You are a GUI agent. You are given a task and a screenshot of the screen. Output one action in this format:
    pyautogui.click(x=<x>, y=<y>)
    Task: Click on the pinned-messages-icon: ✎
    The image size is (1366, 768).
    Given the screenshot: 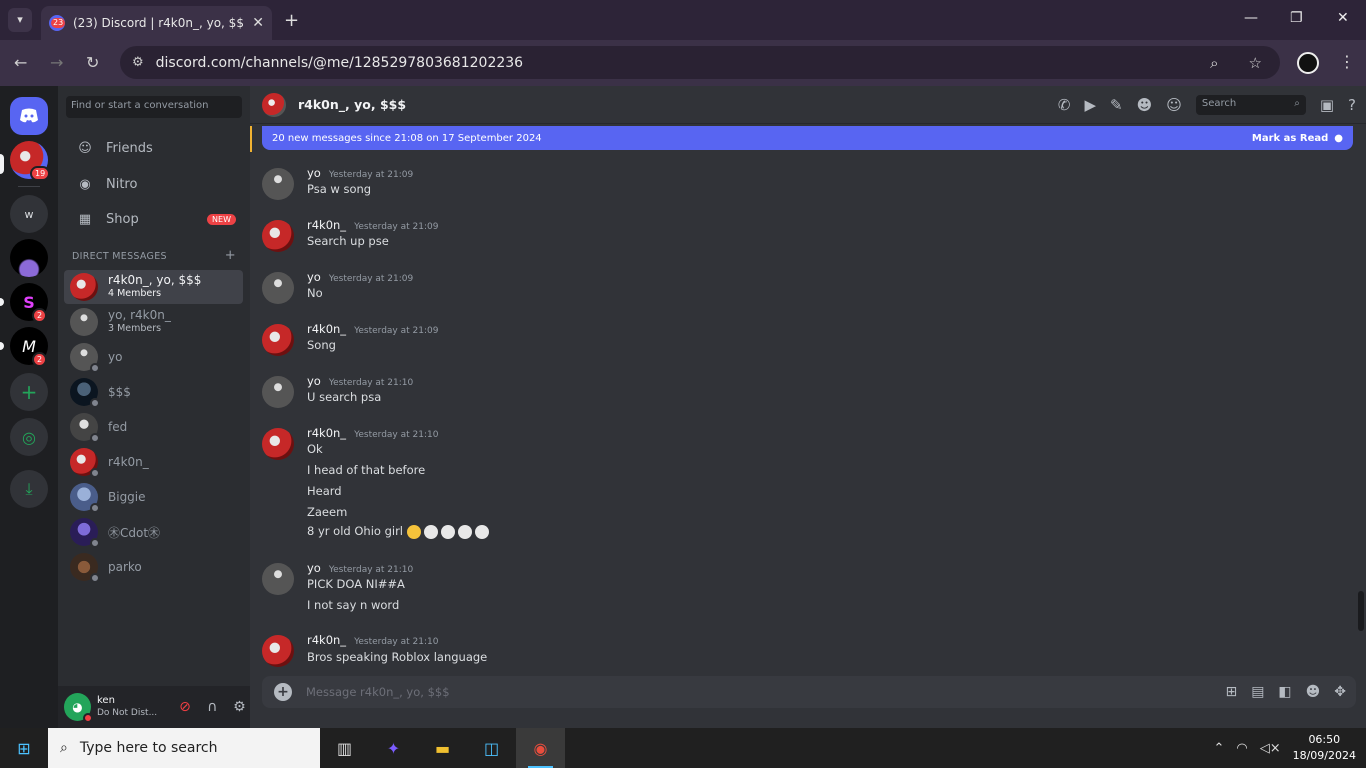 What is the action you would take?
    pyautogui.click(x=1116, y=105)
    